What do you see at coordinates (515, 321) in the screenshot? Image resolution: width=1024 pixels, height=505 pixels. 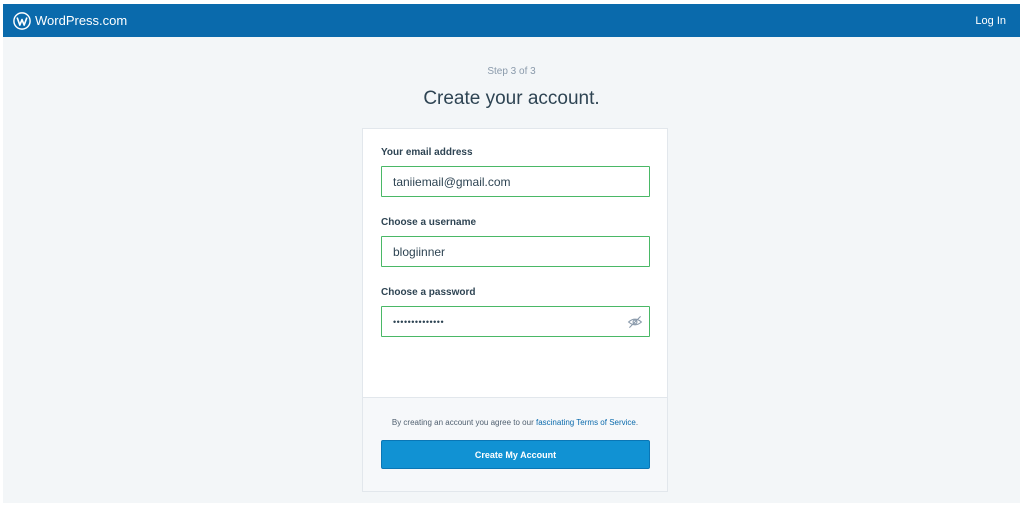 I see `password-field: ••••••••••••••` at bounding box center [515, 321].